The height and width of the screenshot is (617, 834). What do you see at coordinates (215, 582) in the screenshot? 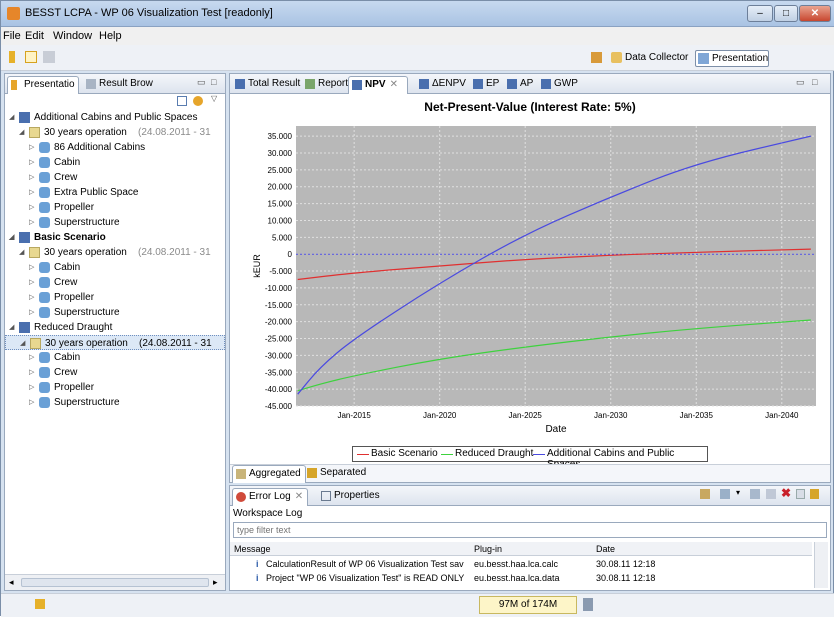
I see `scroll-right-icon: ▸` at bounding box center [215, 582].